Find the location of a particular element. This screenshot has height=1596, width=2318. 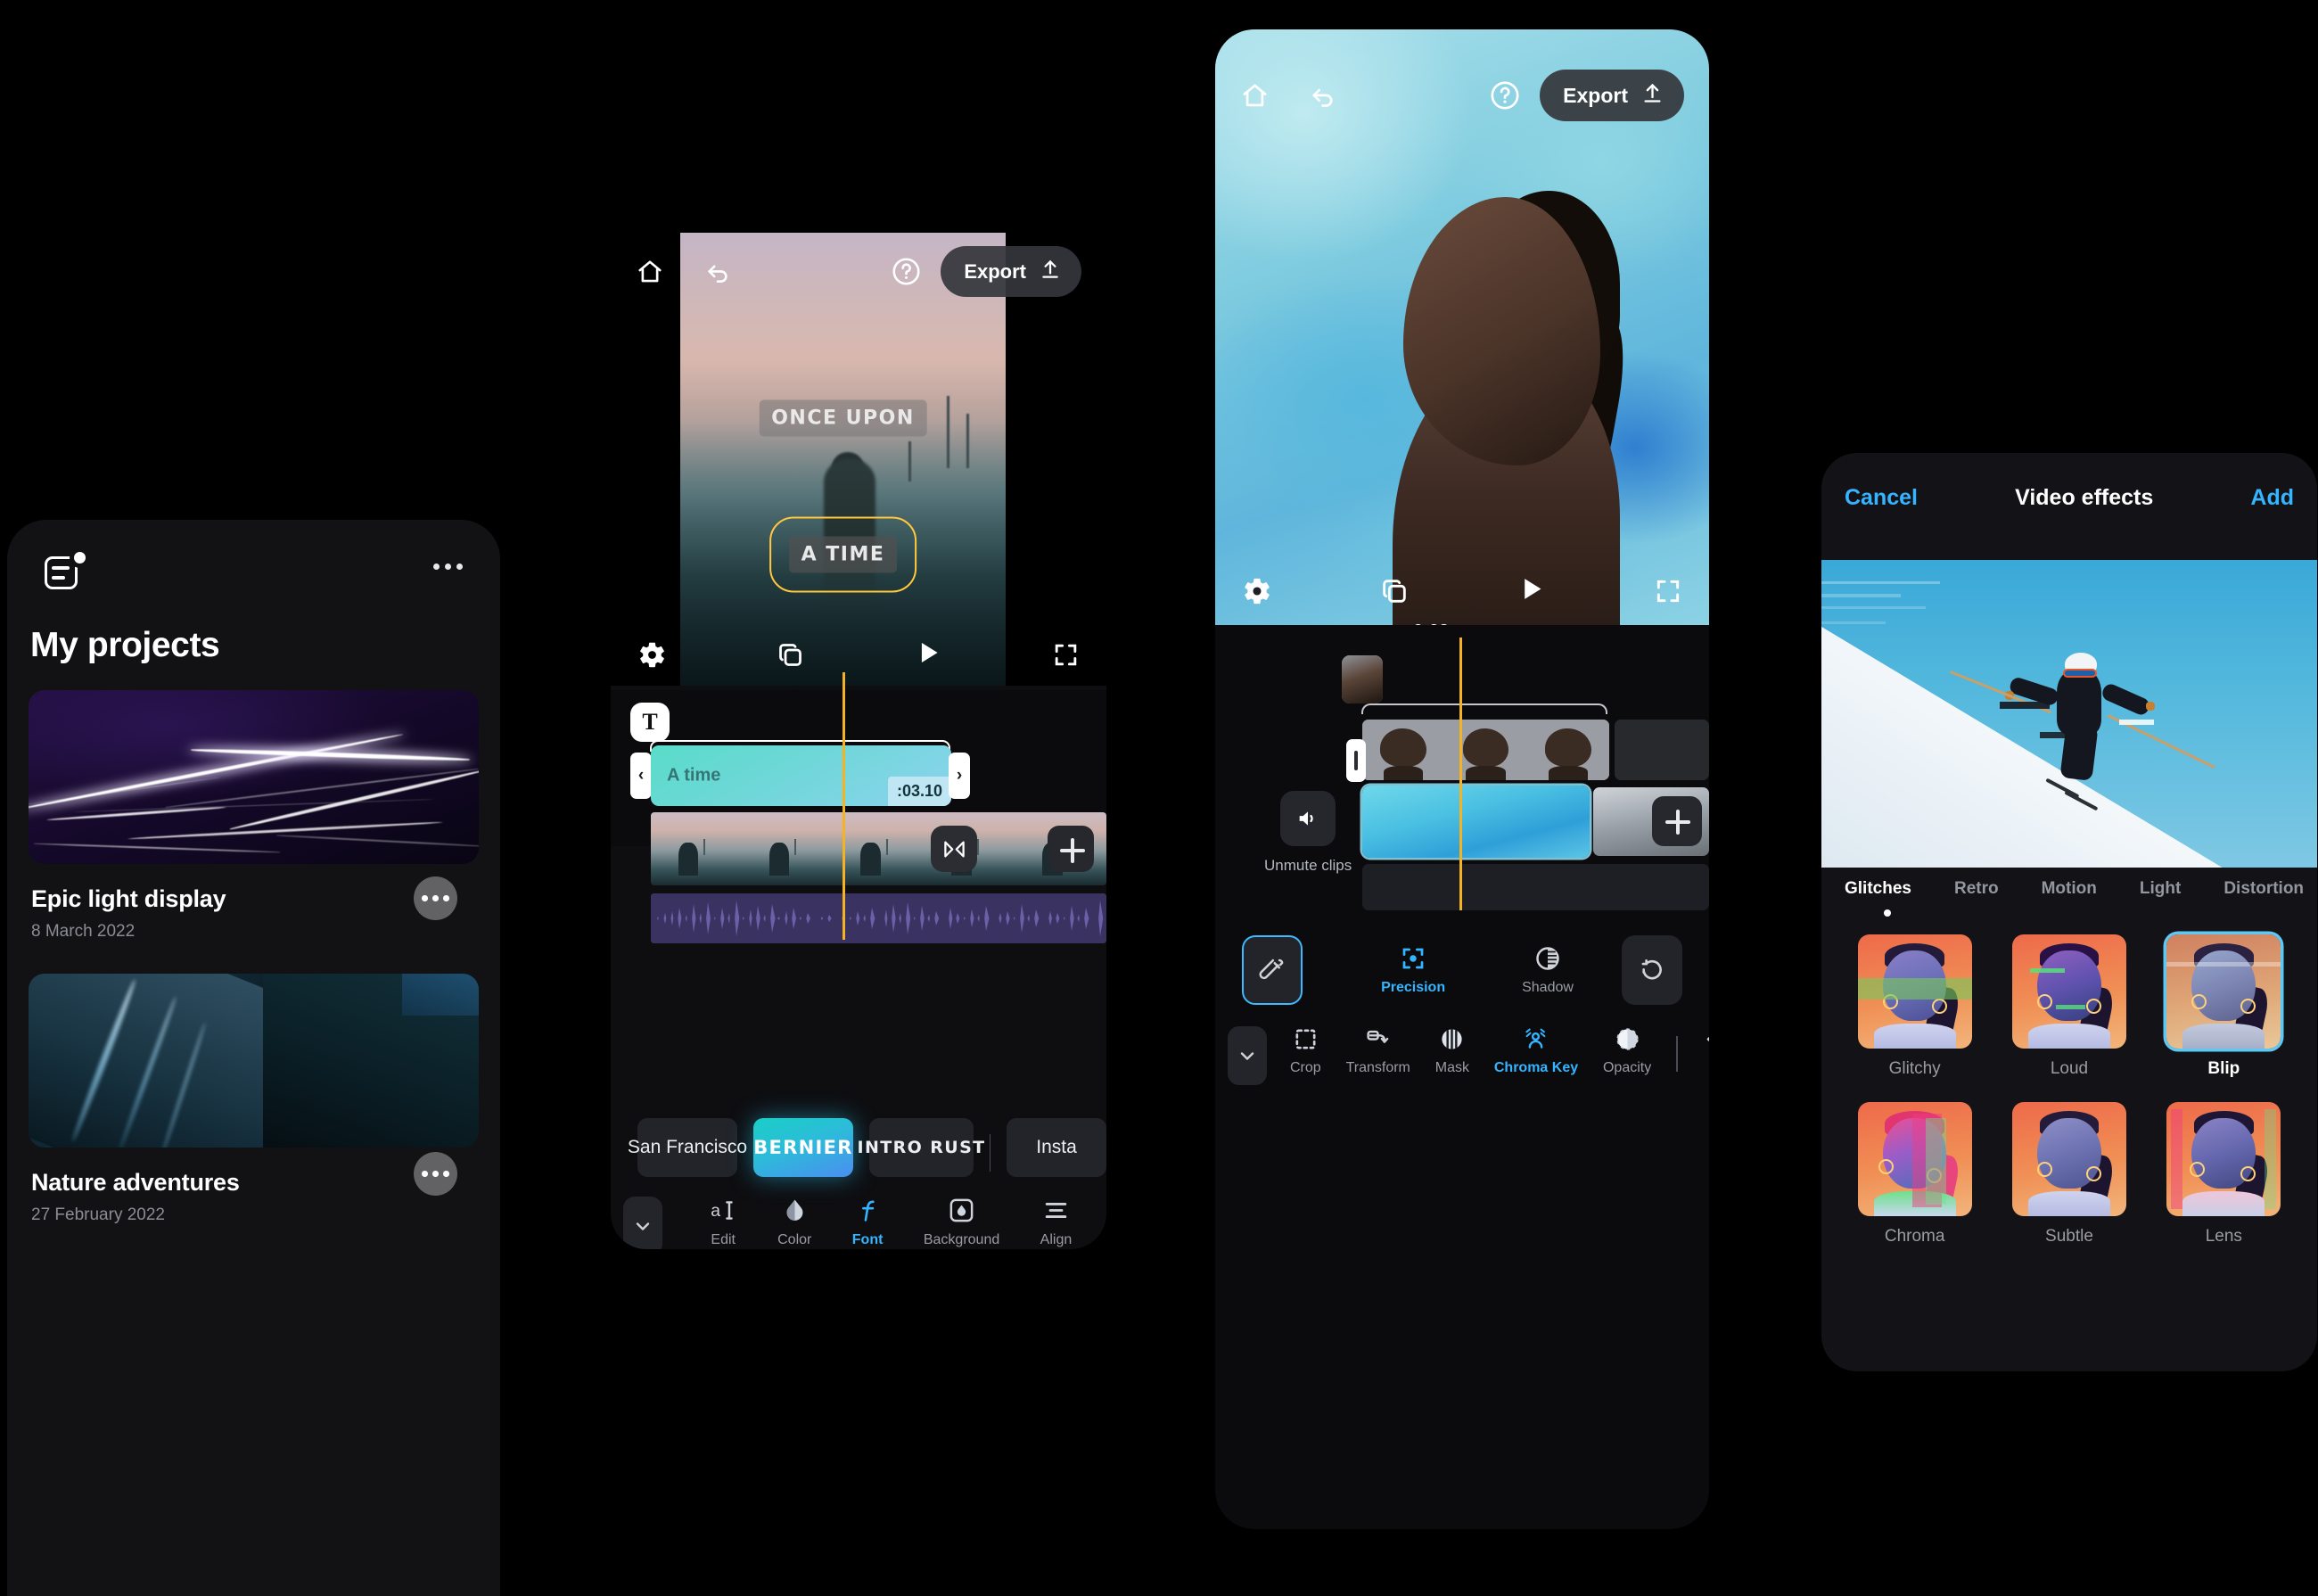

tool-color: Color is located at coordinates (794, 1222).